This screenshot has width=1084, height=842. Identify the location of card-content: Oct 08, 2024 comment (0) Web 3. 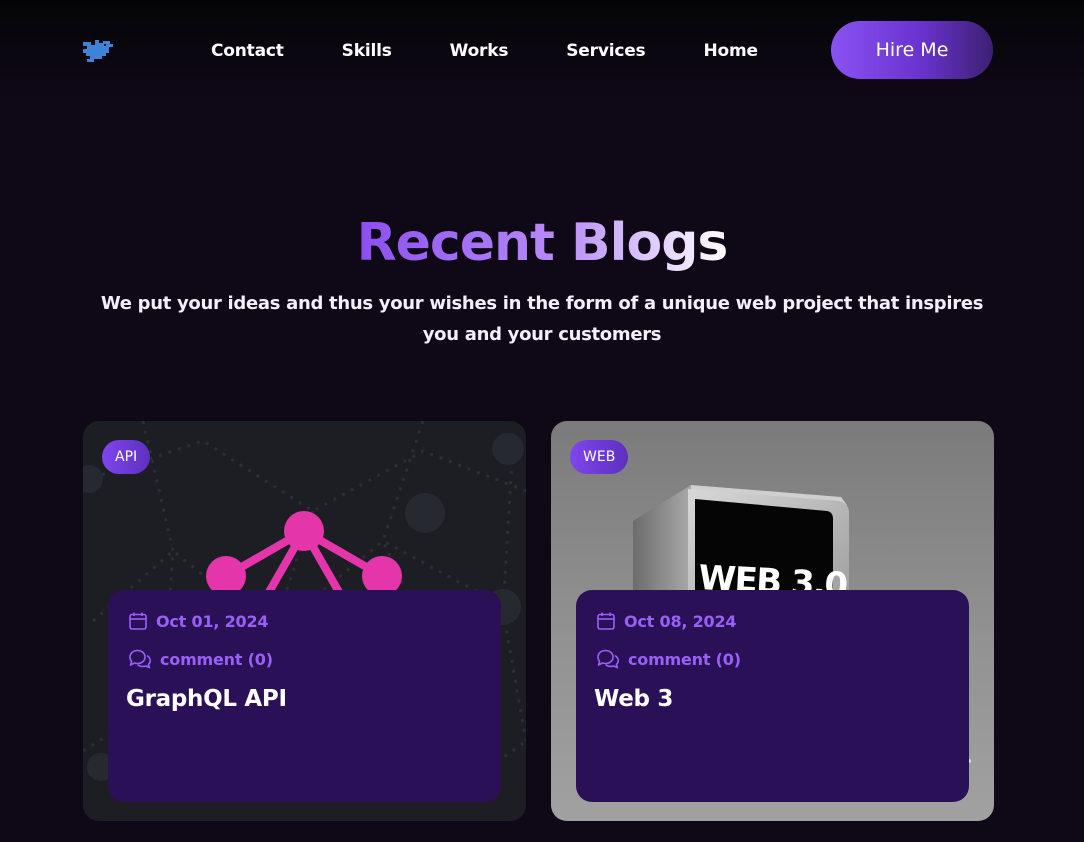
(772, 696).